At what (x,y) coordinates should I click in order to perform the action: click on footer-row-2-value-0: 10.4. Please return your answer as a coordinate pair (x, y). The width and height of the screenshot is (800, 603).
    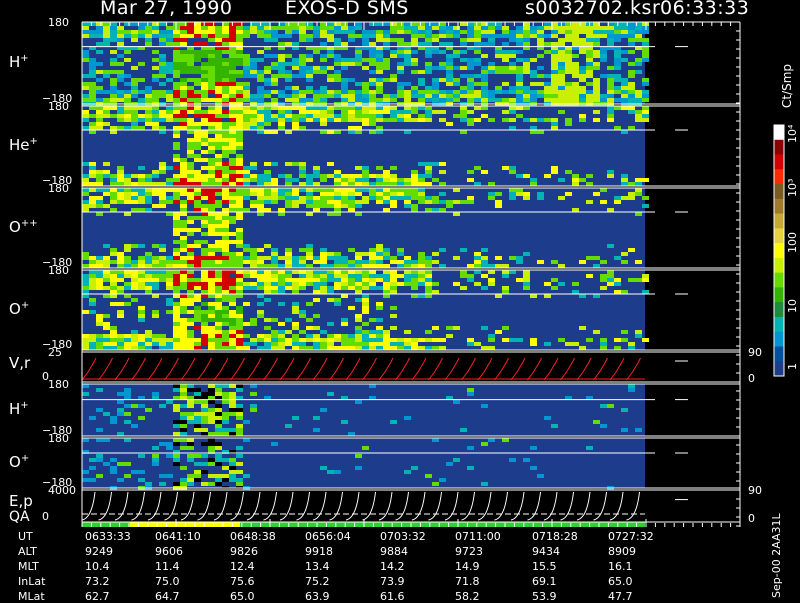
    Looking at the image, I should click on (97, 566).